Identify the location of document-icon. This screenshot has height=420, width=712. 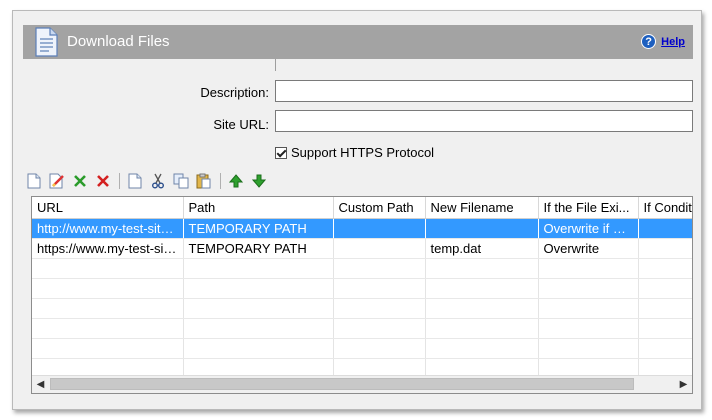
(46, 43).